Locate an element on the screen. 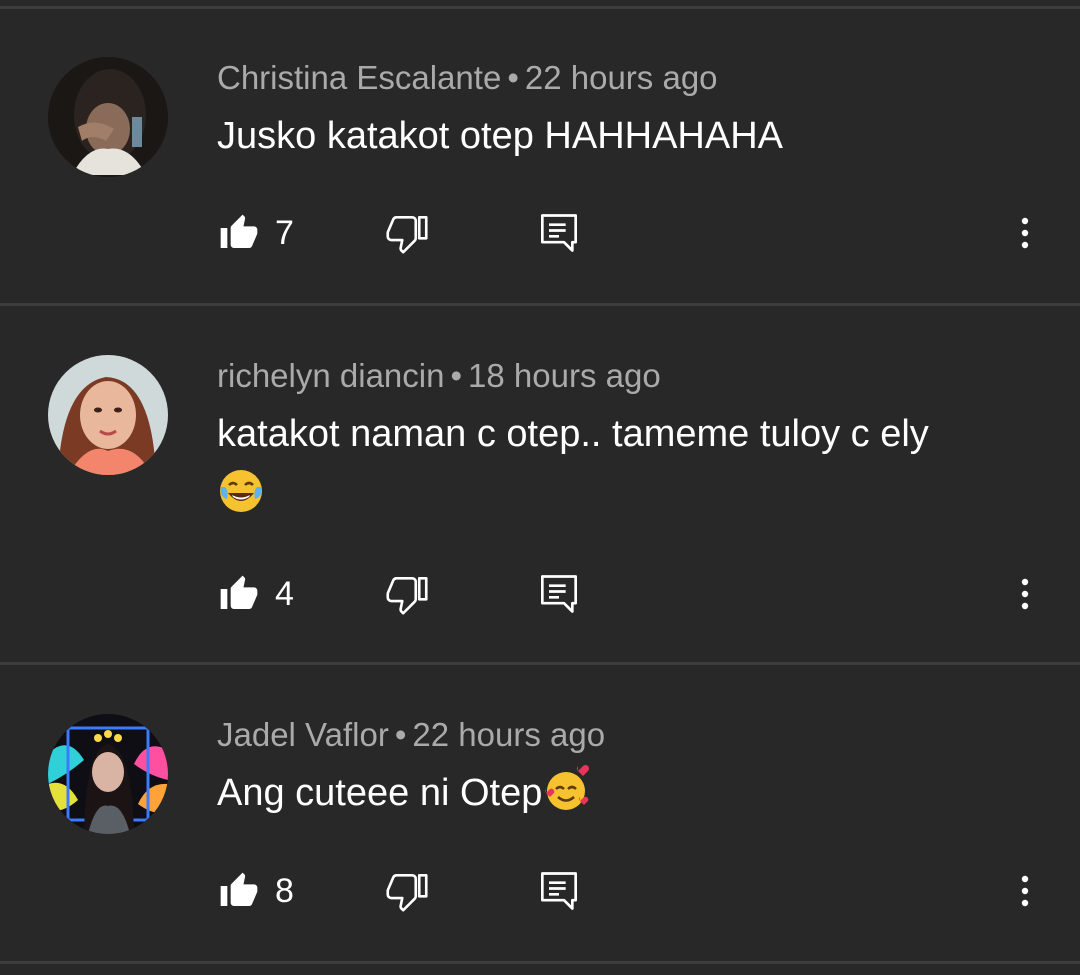 Image resolution: width=1080 pixels, height=975 pixels. comment-timestamp: 18 hours ago is located at coordinates (564, 375).